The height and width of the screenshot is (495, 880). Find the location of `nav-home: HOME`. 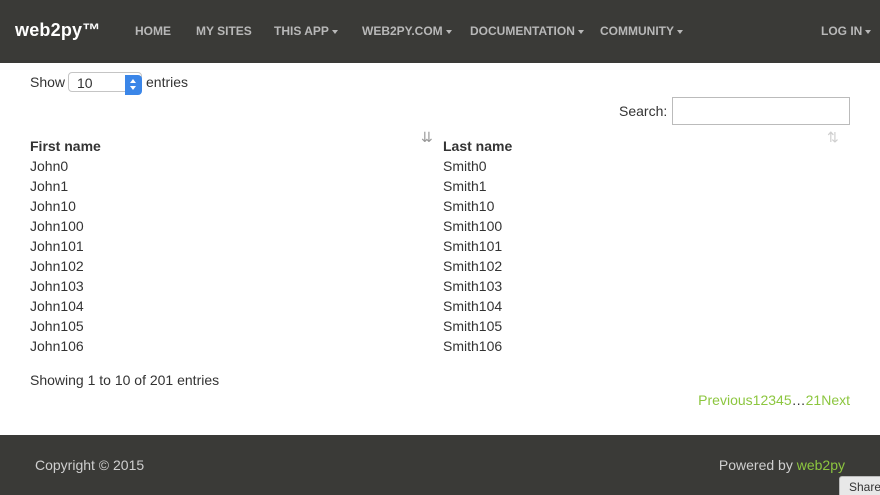

nav-home: HOME is located at coordinates (153, 31).